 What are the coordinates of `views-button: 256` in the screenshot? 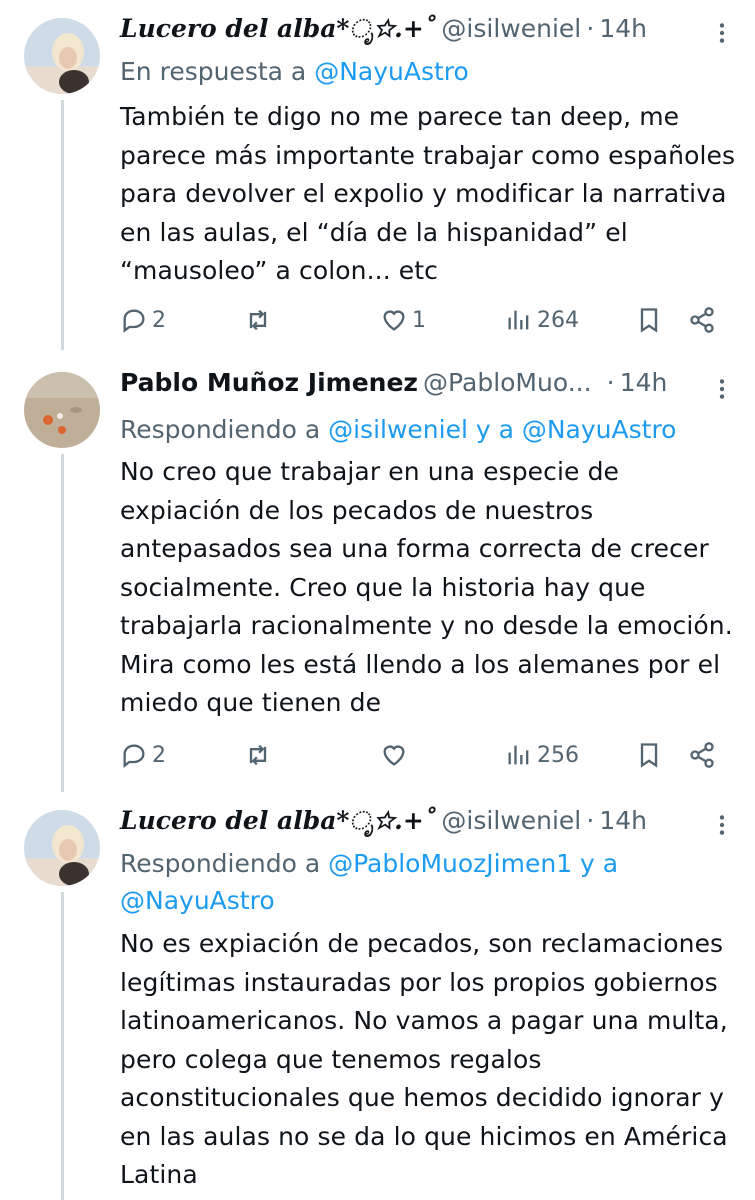 It's located at (542, 755).